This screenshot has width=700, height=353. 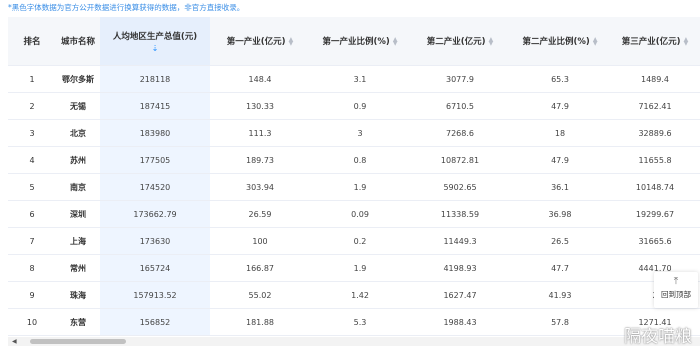 What do you see at coordinates (155, 268) in the screenshot?
I see `cell-gdp: 165724` at bounding box center [155, 268].